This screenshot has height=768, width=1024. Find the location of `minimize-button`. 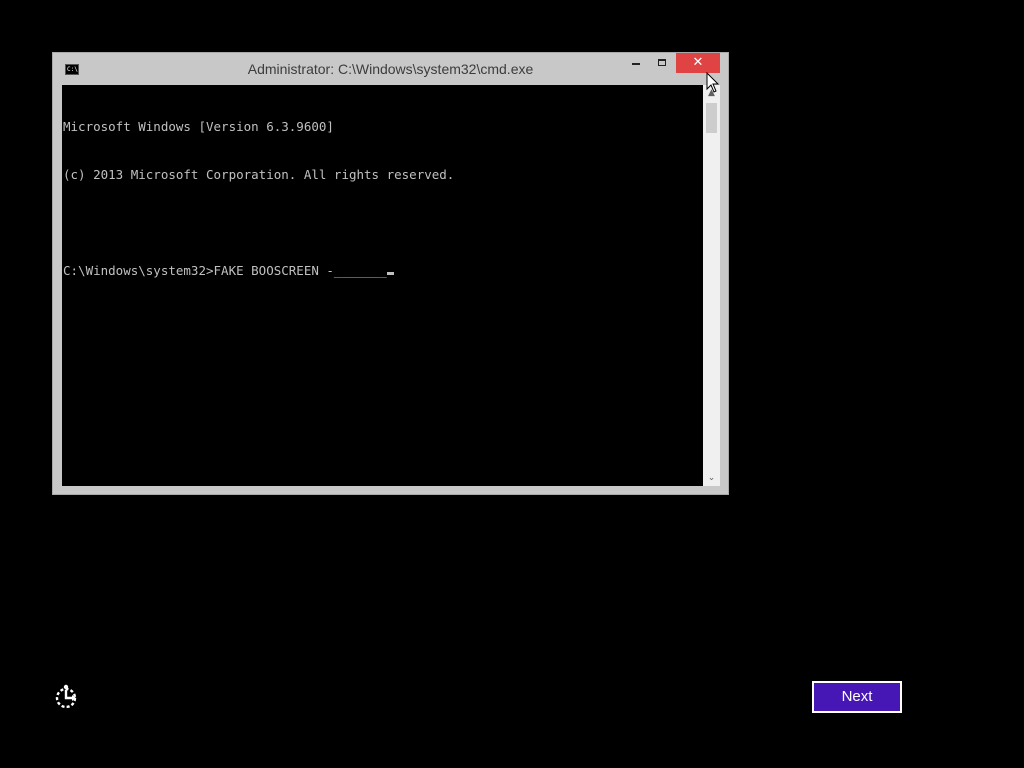

minimize-button is located at coordinates (636, 63).